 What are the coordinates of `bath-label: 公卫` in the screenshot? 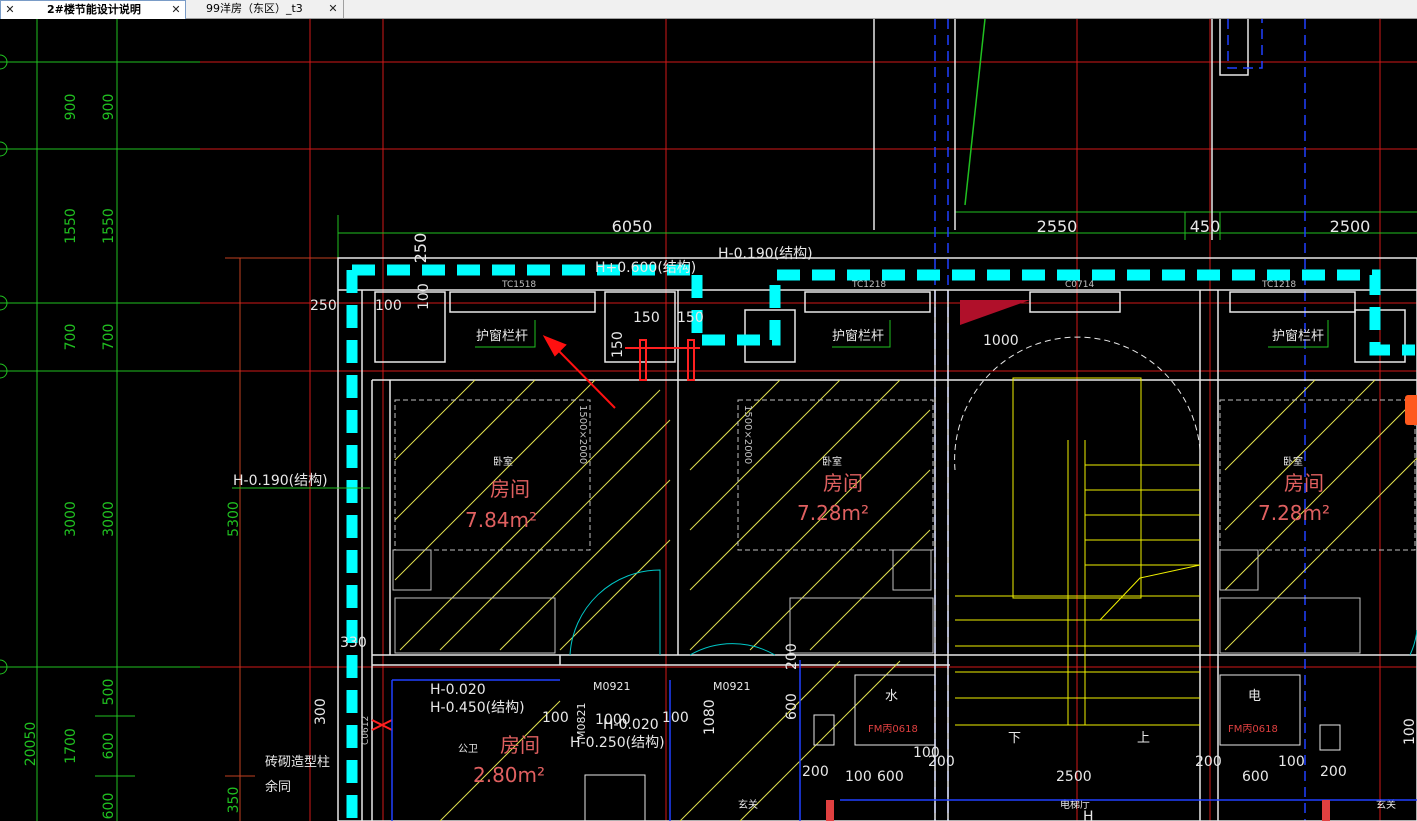 It's located at (468, 749).